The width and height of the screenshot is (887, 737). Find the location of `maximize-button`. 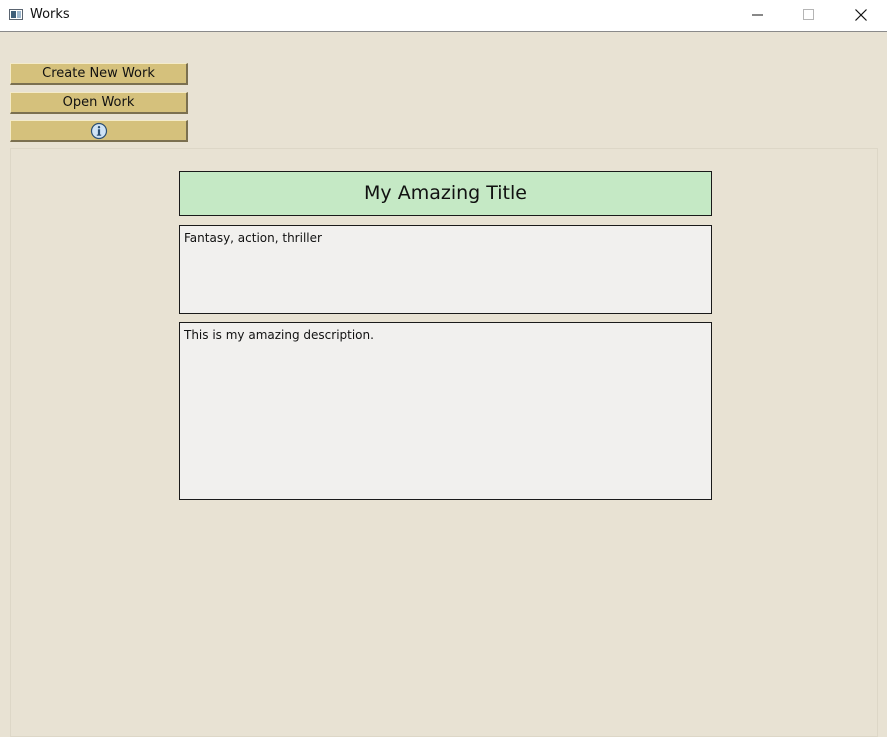

maximize-button is located at coordinates (809, 15).